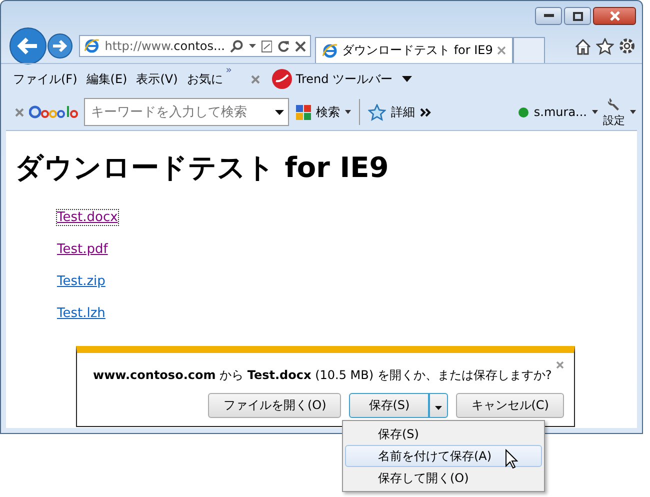 The image size is (650, 497). I want to click on compatibility-icon, so click(266, 46).